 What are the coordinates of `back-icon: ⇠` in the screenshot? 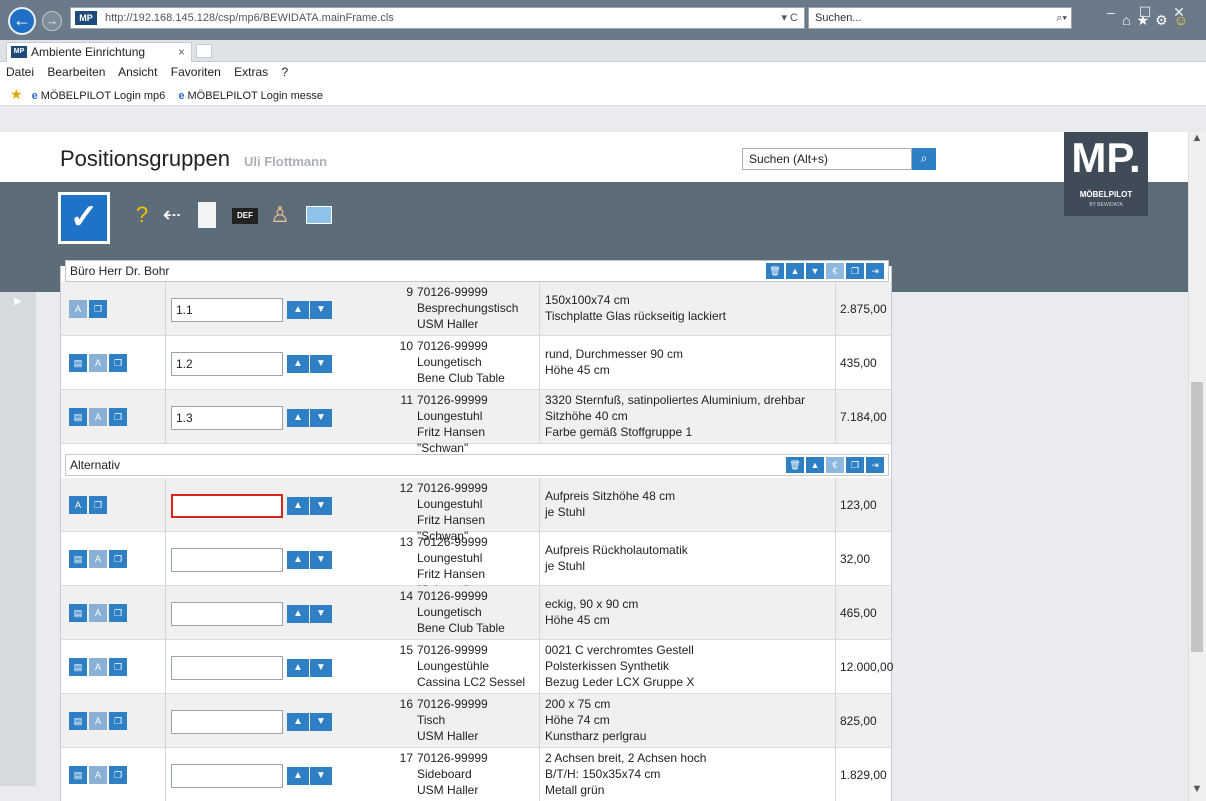 It's located at (172, 215).